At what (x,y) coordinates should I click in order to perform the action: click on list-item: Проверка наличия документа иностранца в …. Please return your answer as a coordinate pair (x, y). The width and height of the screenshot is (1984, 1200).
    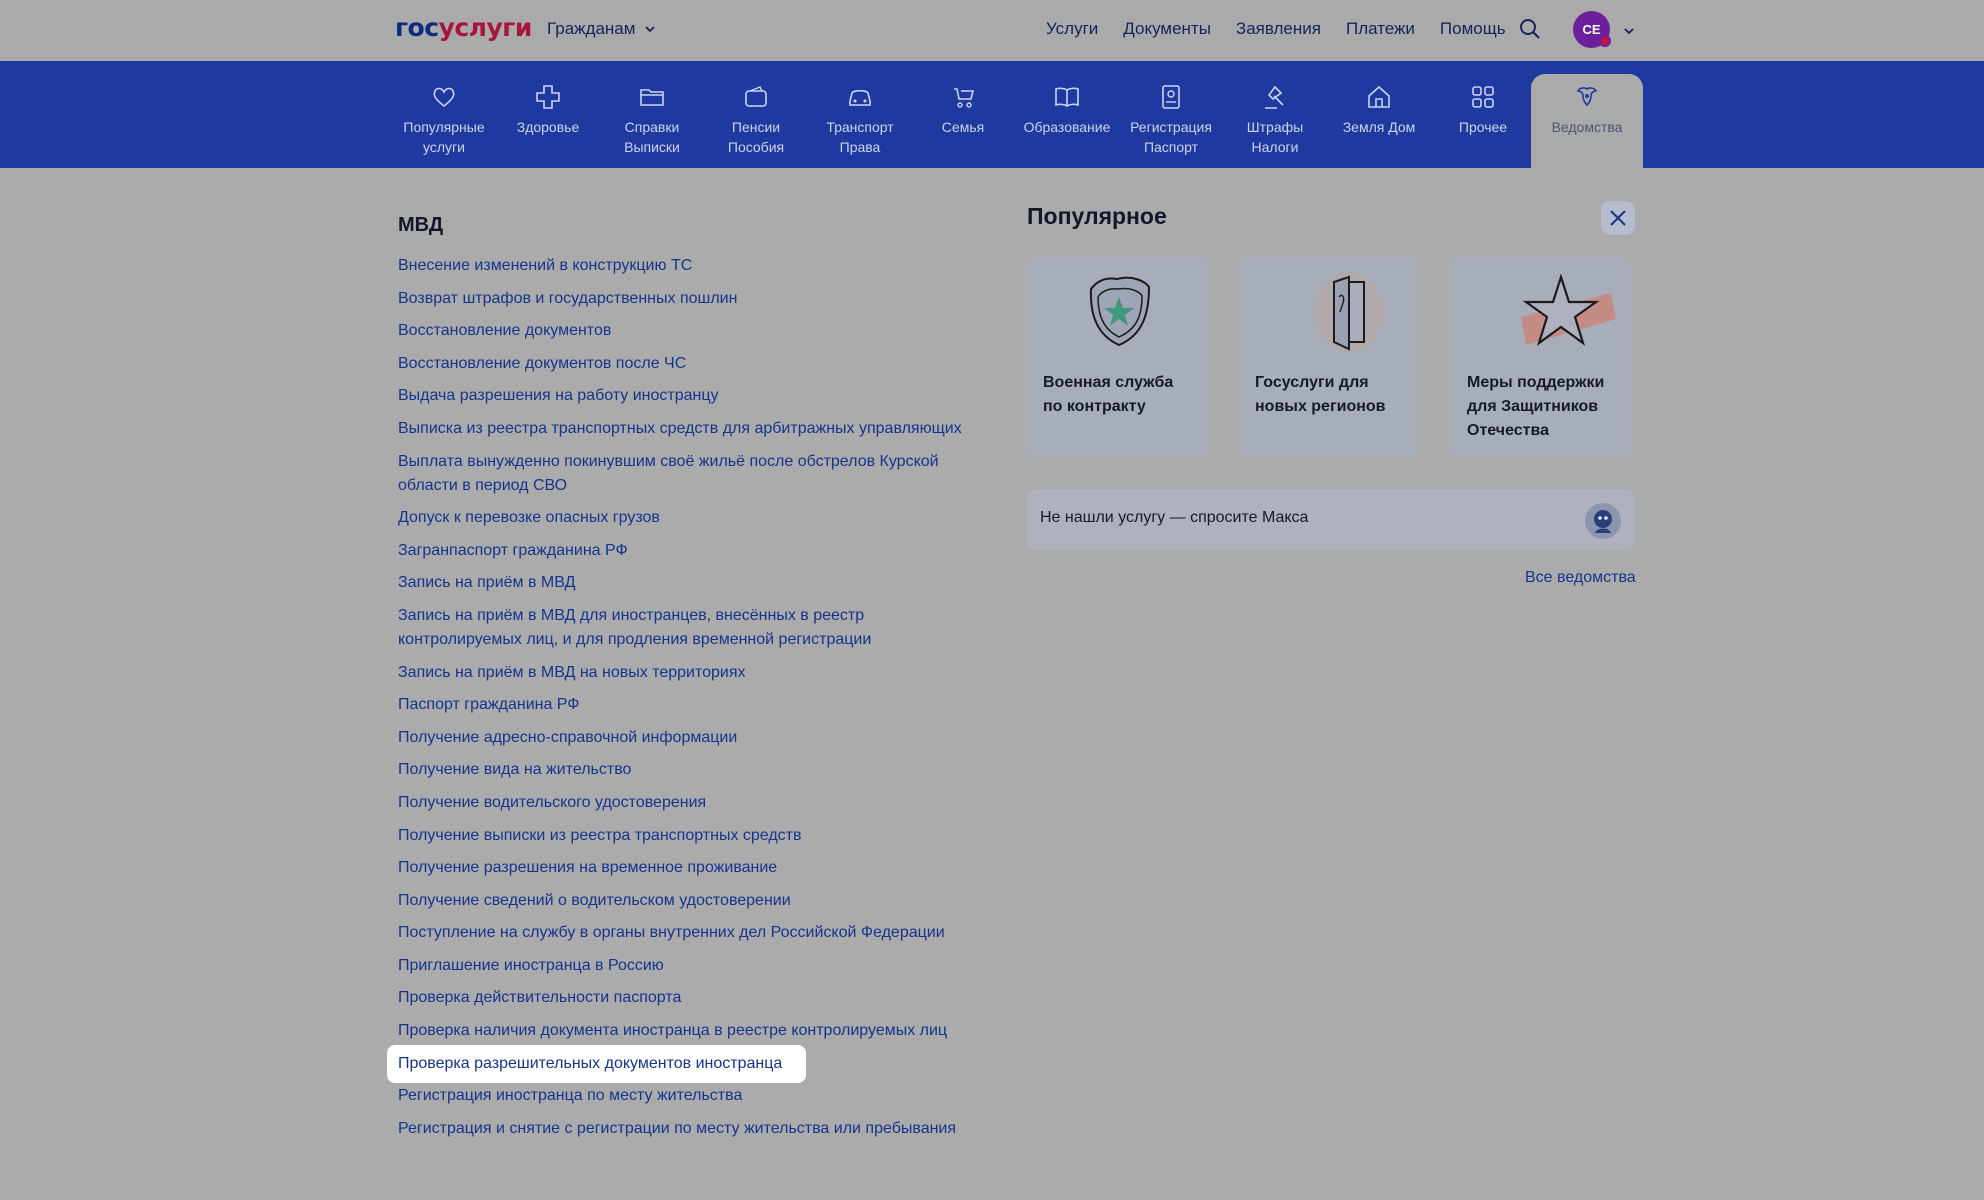
    Looking at the image, I should click on (688, 1031).